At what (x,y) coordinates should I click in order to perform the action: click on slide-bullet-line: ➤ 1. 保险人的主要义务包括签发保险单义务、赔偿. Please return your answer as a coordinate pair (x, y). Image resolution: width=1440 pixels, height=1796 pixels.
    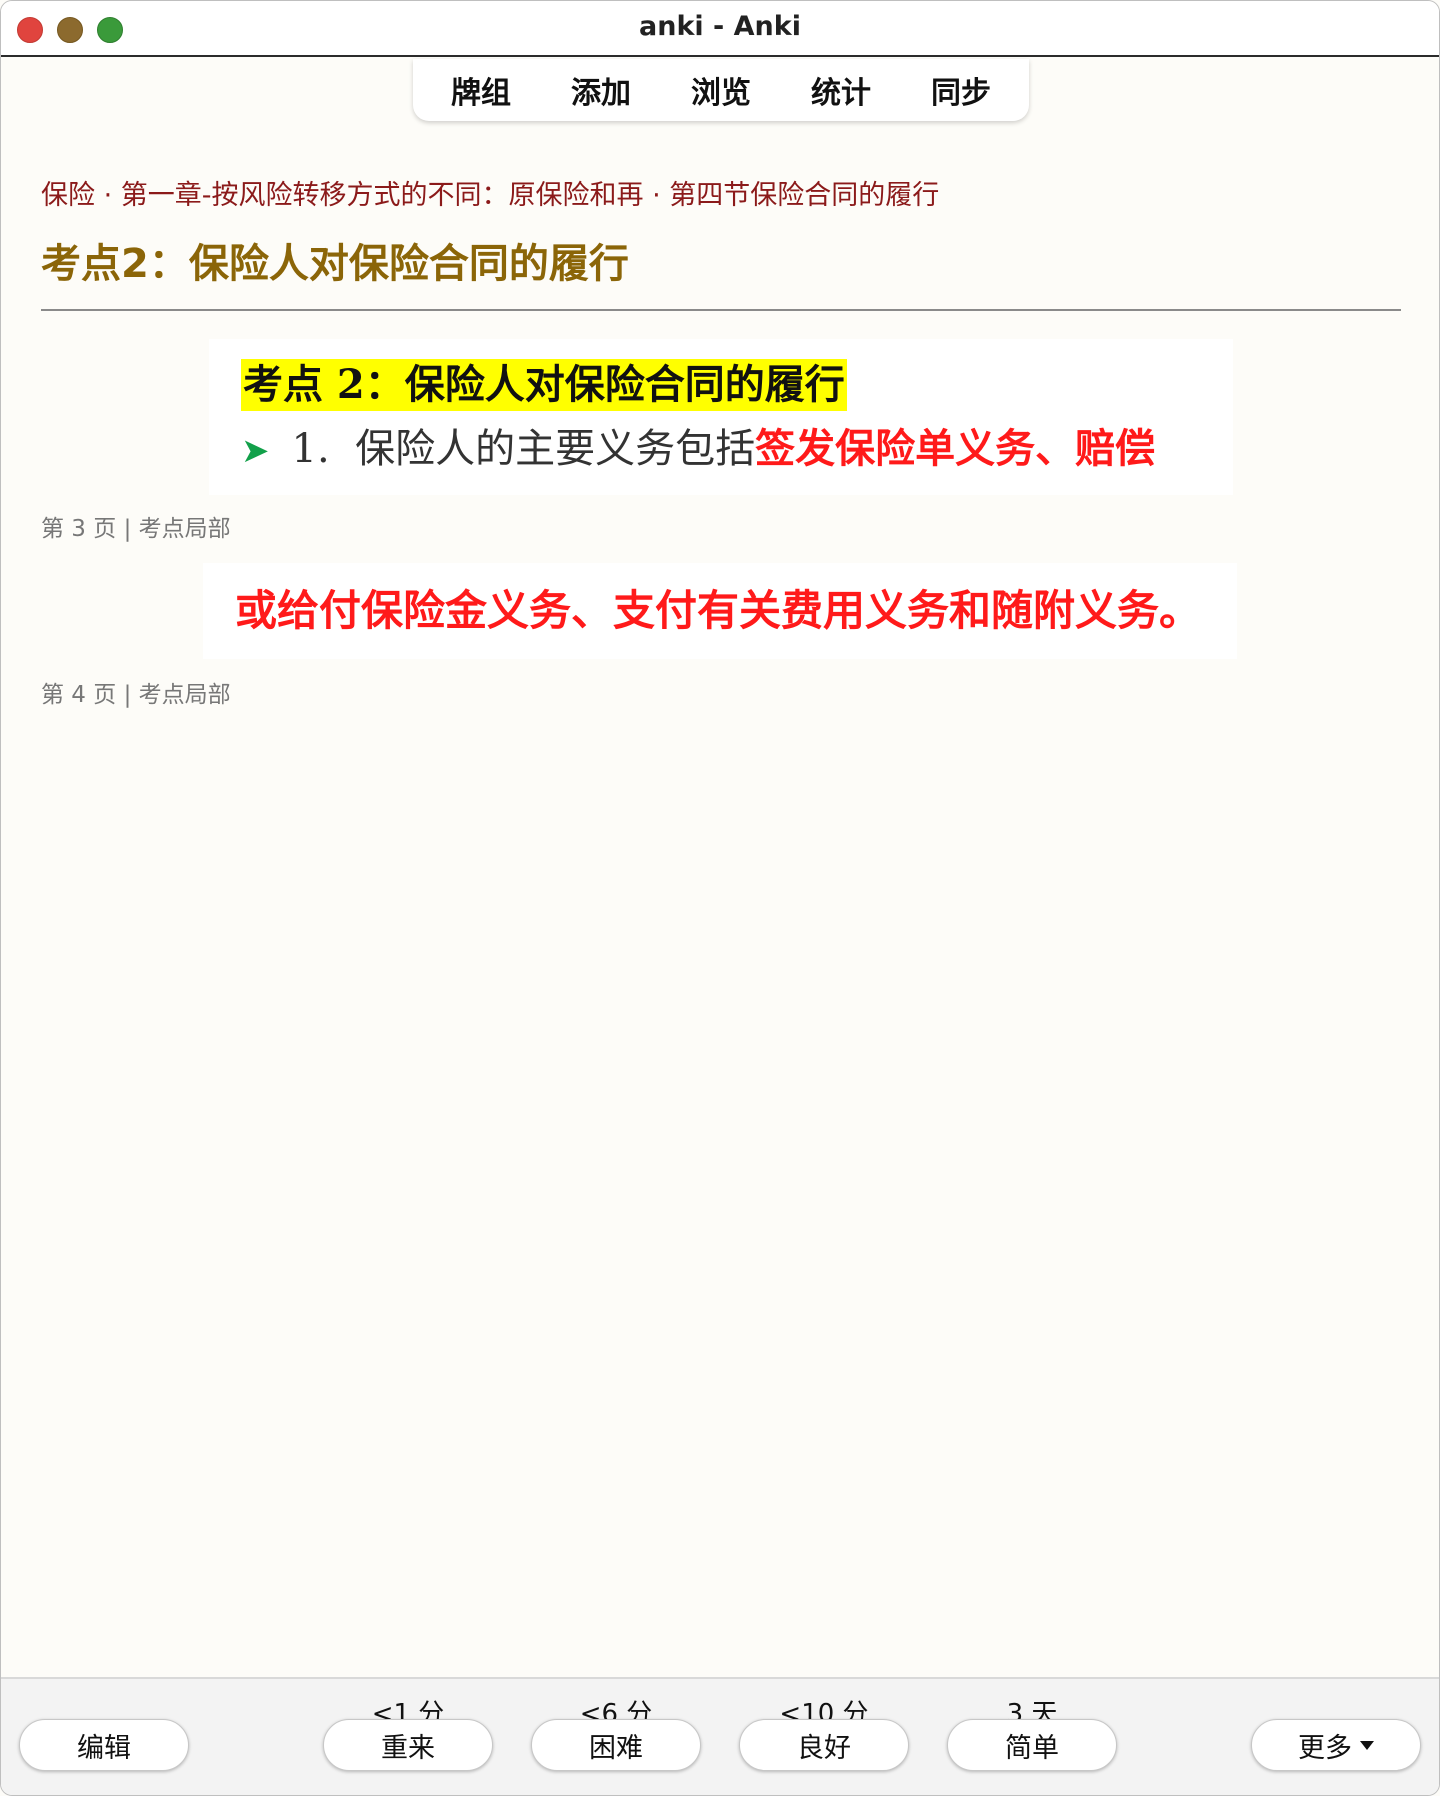
    Looking at the image, I should click on (698, 450).